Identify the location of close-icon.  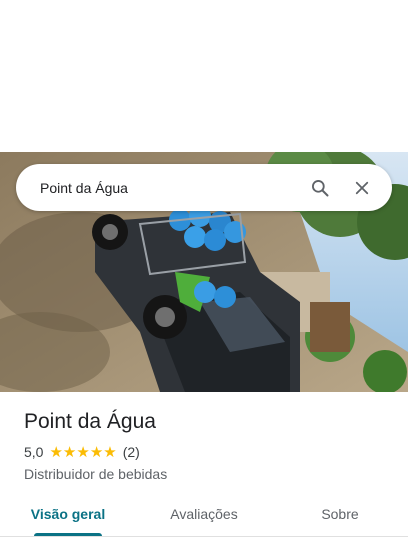
(362, 187).